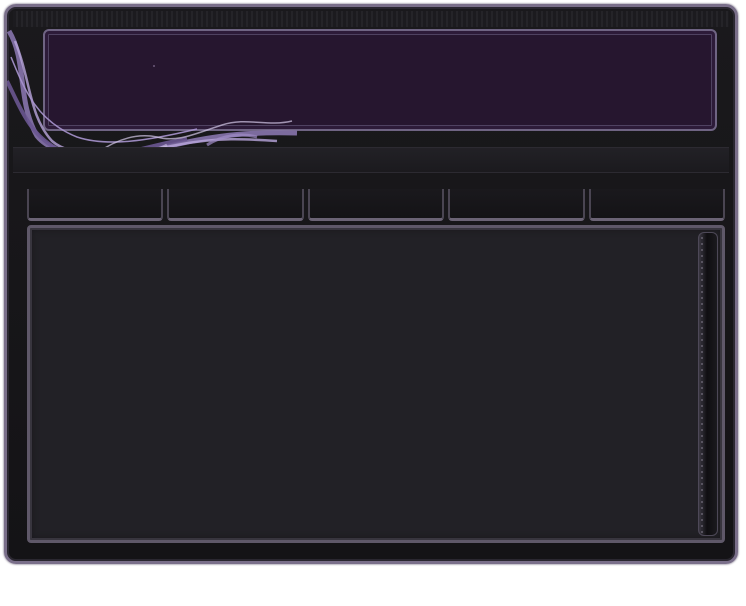 Image resolution: width=746 pixels, height=606 pixels. What do you see at coordinates (702, 385) in the screenshot?
I see `scrollbar-track` at bounding box center [702, 385].